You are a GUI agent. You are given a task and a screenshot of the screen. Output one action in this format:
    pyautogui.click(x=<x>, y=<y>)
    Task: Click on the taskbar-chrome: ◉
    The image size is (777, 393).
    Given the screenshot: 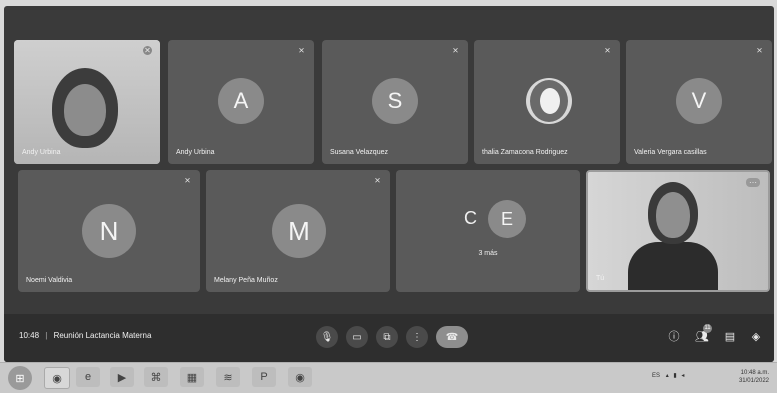 What is the action you would take?
    pyautogui.click(x=57, y=378)
    